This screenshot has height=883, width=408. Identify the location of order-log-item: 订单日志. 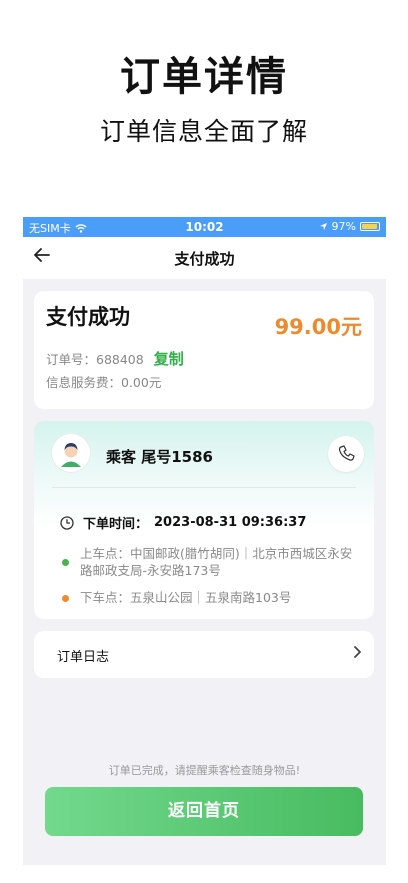
(204, 654).